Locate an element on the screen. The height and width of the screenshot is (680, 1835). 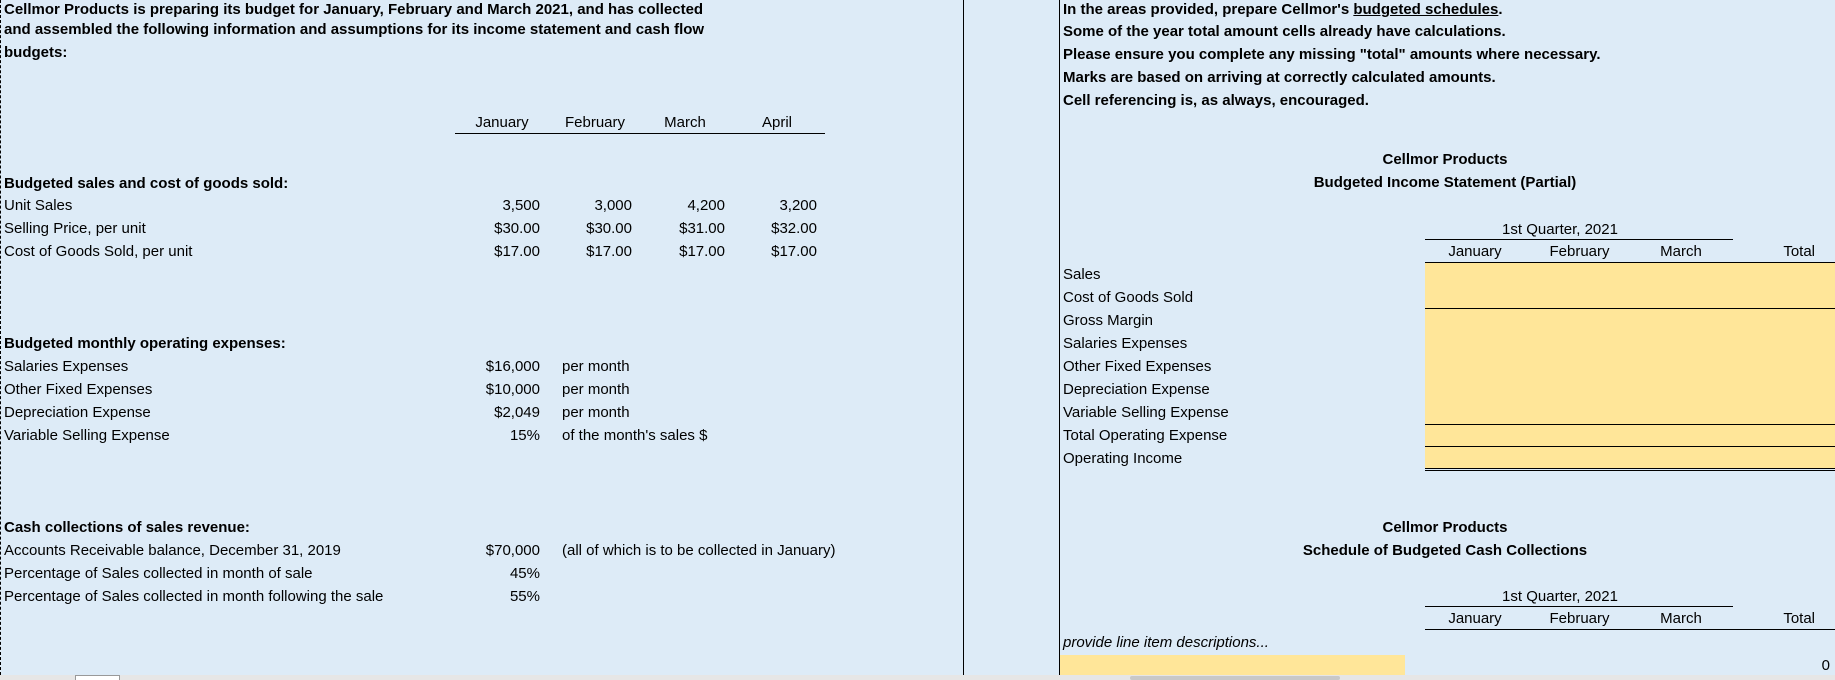
horizontal-scrollbar-thumb is located at coordinates (1235, 678).